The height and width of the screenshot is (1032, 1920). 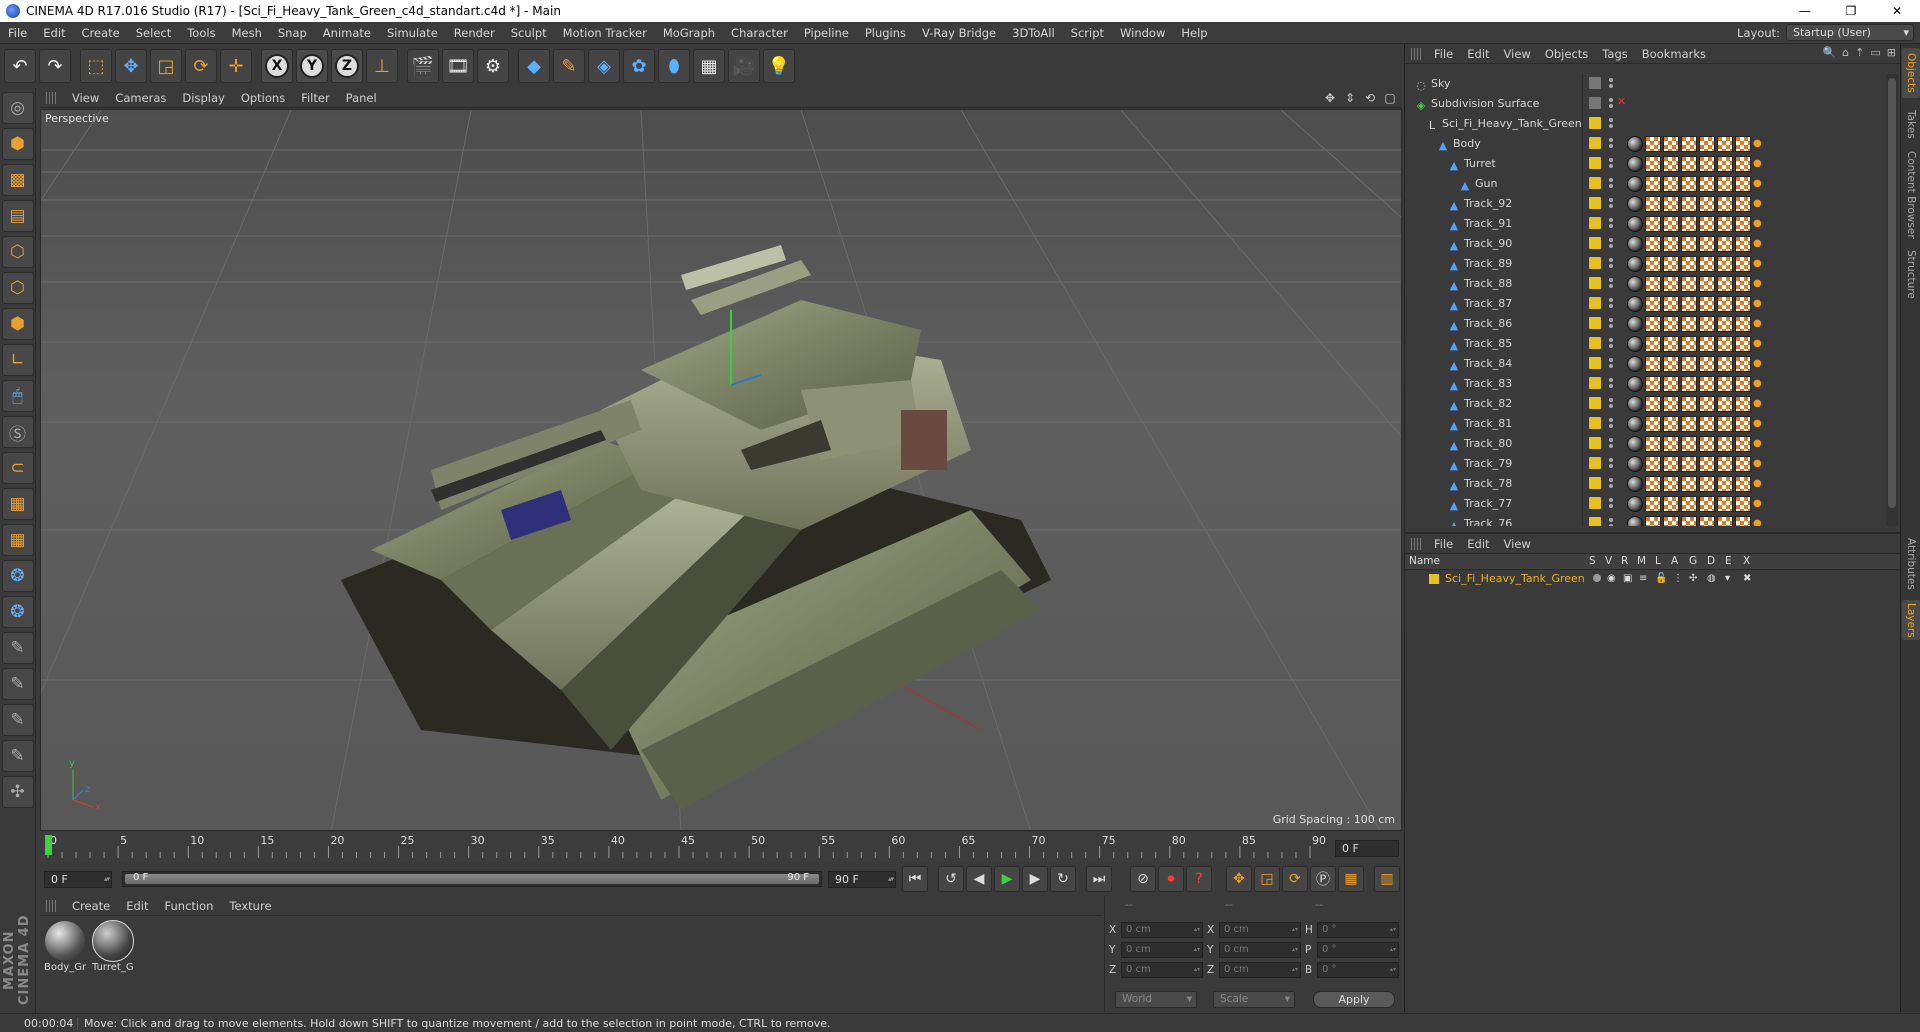 I want to click on menu-sculpt: Sculpt, so click(x=529, y=33).